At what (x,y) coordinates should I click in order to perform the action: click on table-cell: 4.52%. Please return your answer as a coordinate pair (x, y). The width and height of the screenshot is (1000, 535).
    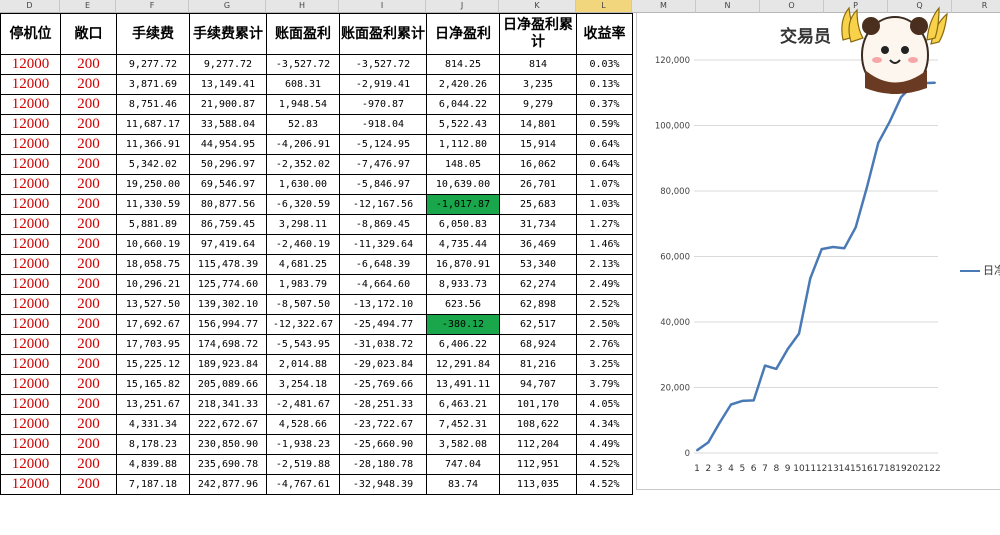
    Looking at the image, I should click on (604, 484).